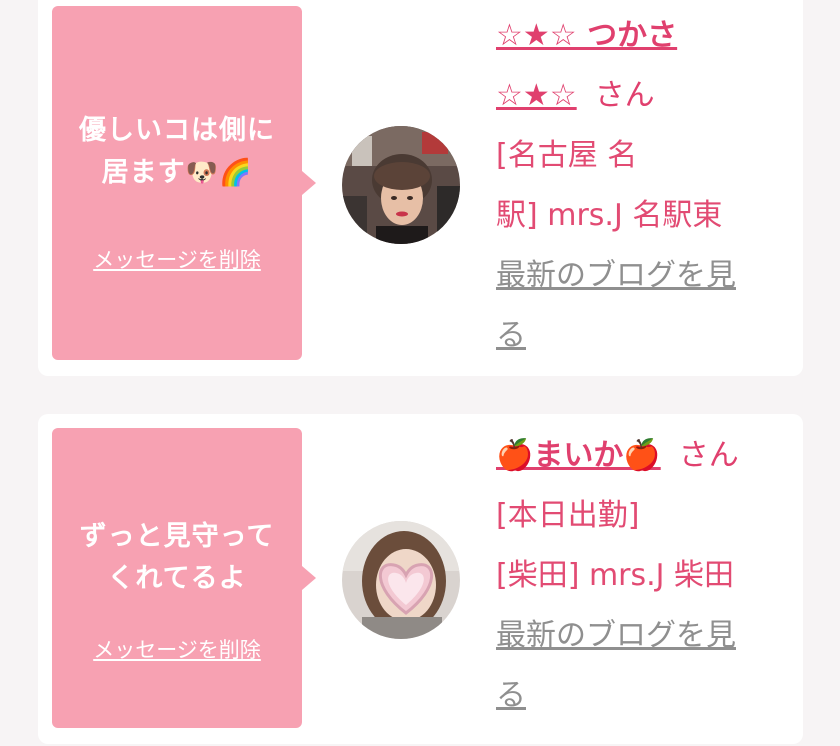 The width and height of the screenshot is (840, 746). Describe the element at coordinates (615, 575) in the screenshot. I see `shop-location: [柴田] mrs.J 柴田` at that location.